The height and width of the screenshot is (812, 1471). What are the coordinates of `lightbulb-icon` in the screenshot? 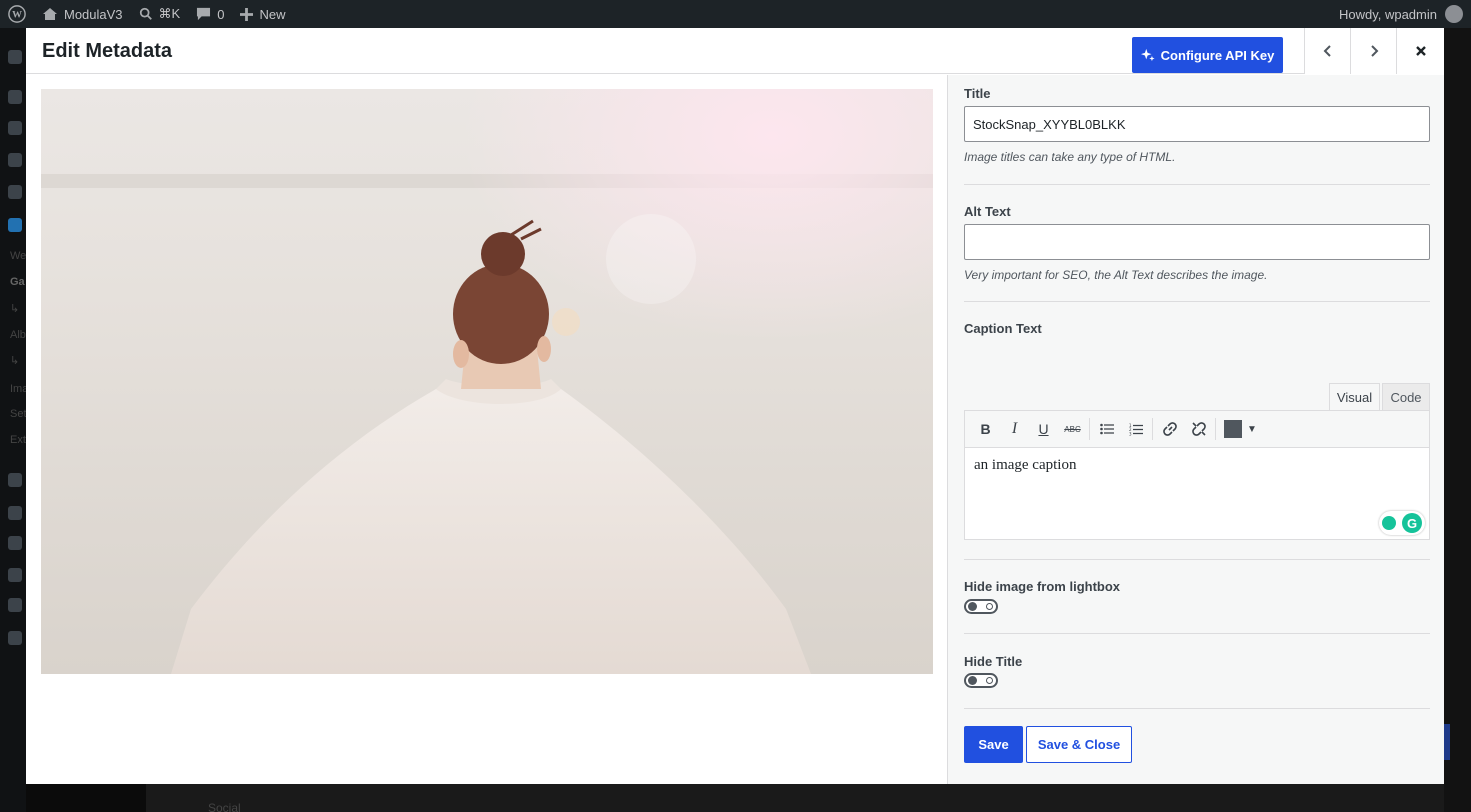 It's located at (1389, 523).